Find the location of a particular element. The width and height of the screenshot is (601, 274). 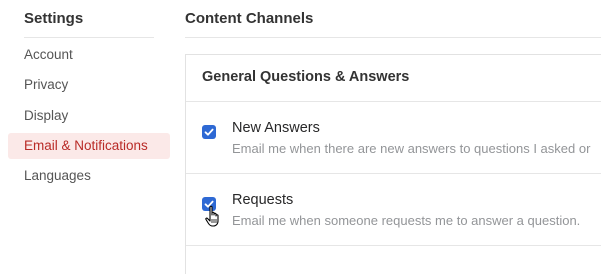

sidebar-item-display: Display is located at coordinates (89, 116).